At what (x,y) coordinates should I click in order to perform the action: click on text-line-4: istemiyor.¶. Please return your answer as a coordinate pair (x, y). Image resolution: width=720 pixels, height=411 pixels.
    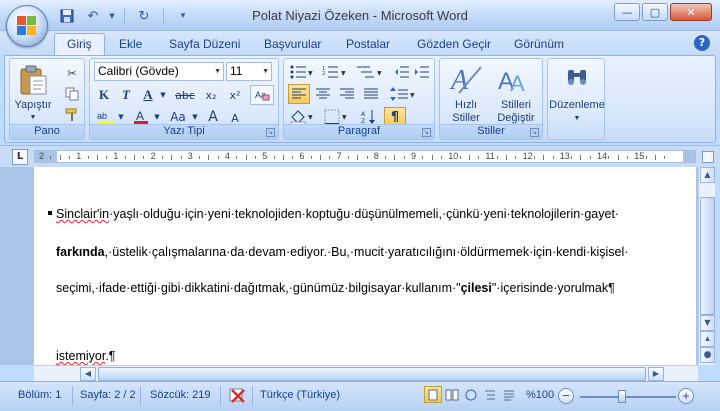
    Looking at the image, I should click on (86, 356).